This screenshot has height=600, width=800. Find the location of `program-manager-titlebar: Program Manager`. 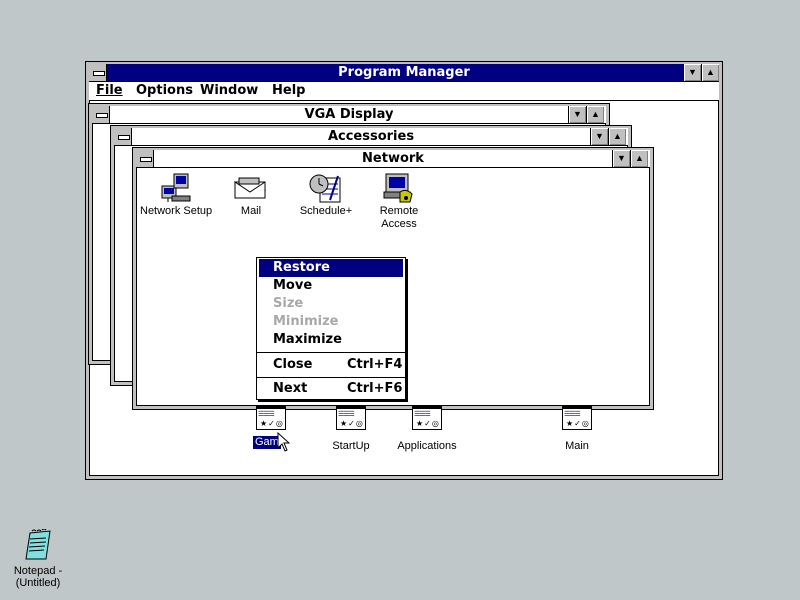

program-manager-titlebar: Program Manager is located at coordinates (404, 73).